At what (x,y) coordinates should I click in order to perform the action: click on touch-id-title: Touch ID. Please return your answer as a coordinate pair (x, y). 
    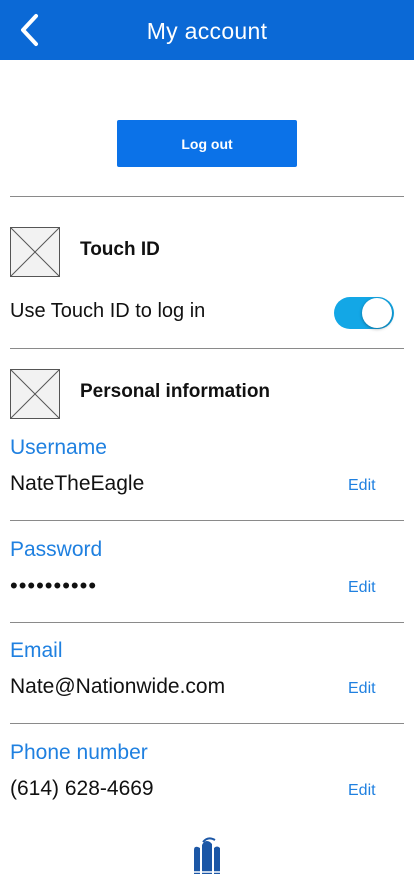
    Looking at the image, I should click on (120, 249).